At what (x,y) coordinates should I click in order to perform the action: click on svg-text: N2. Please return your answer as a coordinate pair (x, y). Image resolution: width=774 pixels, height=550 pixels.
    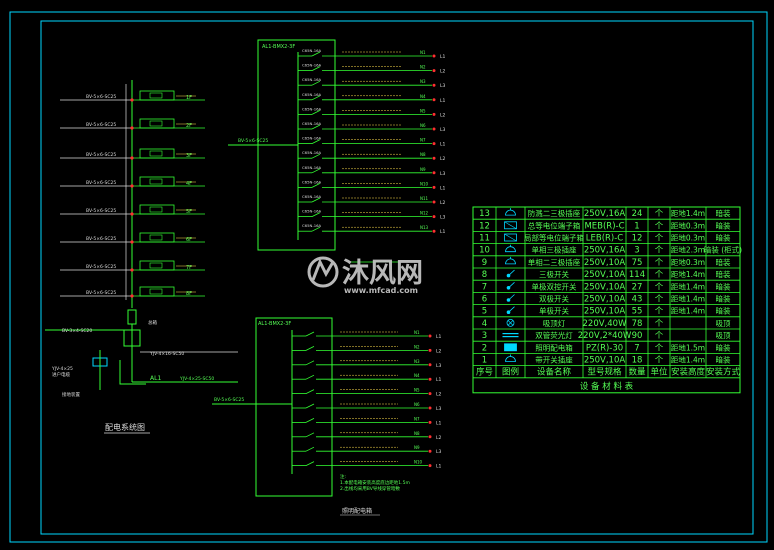
    Looking at the image, I should click on (417, 346).